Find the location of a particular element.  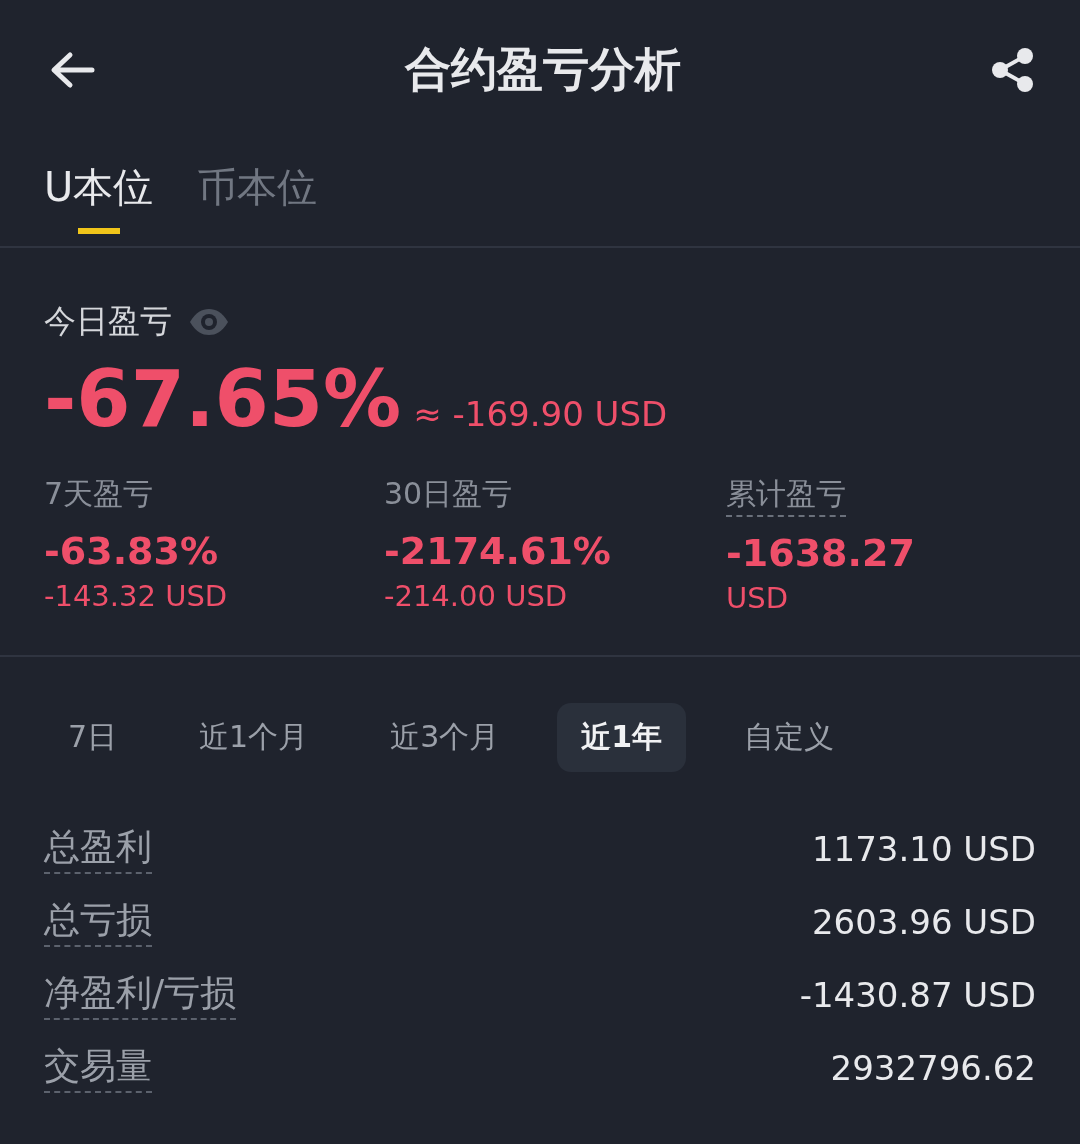

summary-value: -1638.27 is located at coordinates (820, 553).